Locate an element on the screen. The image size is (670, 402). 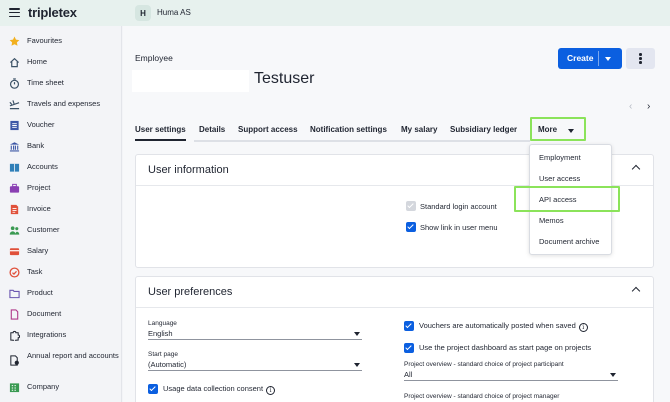
plane-icon is located at coordinates (14, 104).